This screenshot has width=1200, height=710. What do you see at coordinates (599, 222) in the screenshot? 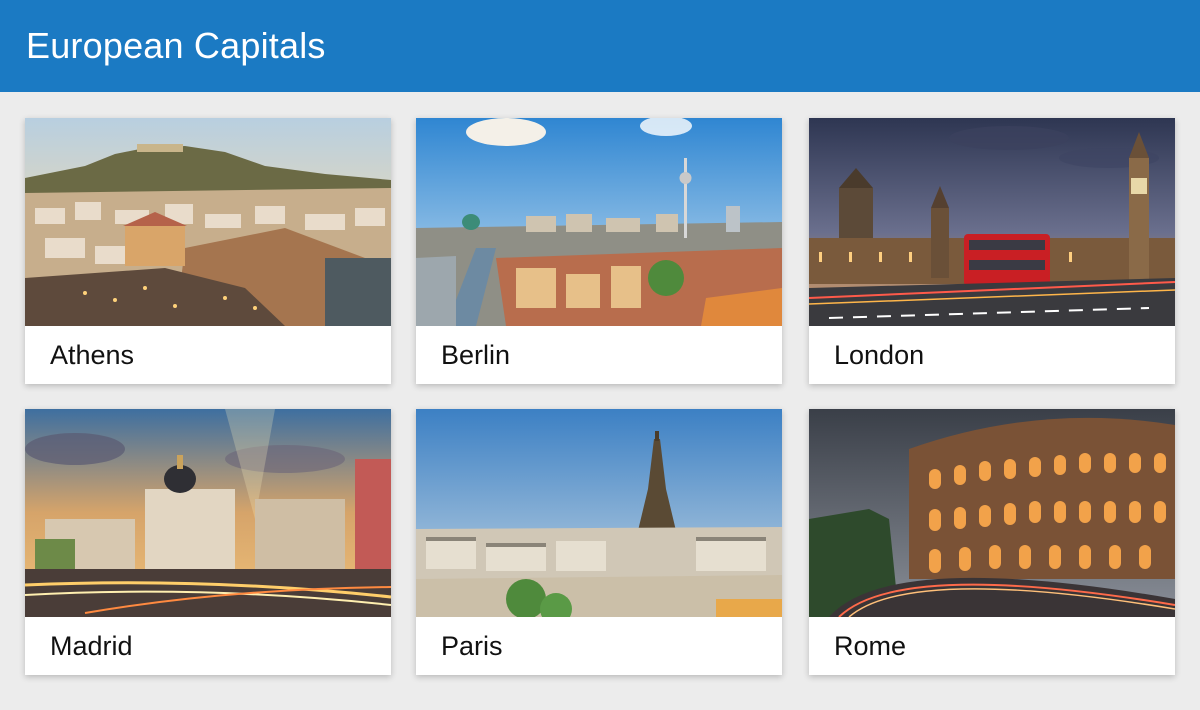
I see `berlin-photo` at bounding box center [599, 222].